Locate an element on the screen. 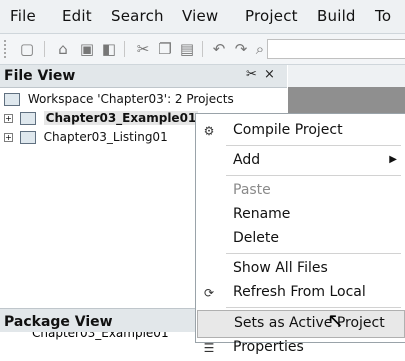 The image size is (405, 361). menu-file: File is located at coordinates (23, 16).